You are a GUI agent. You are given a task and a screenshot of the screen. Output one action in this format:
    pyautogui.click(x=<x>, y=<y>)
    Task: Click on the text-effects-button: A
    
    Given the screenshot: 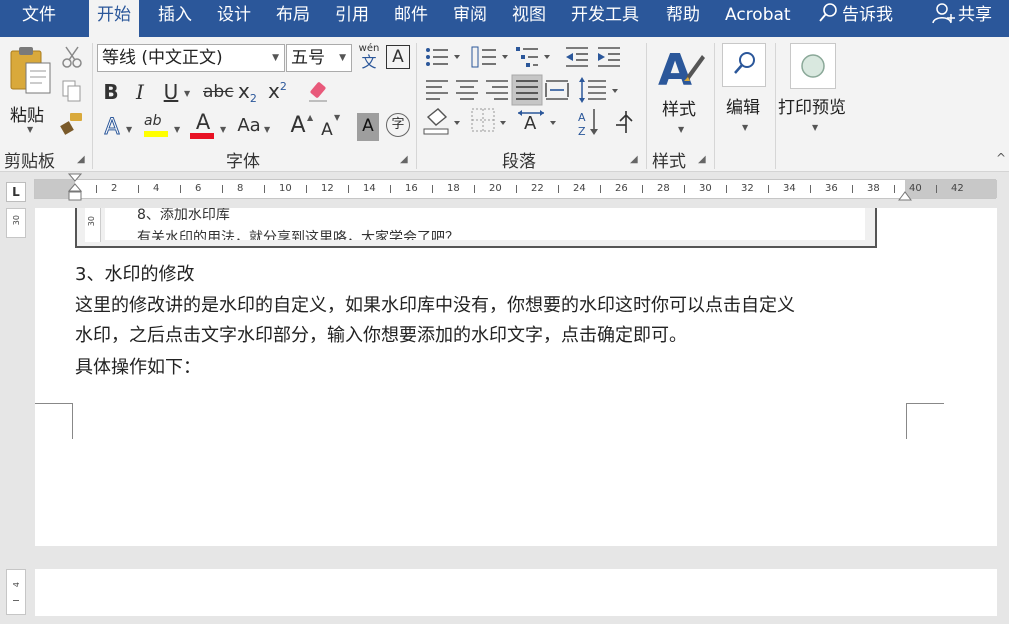 What is the action you would take?
    pyautogui.click(x=112, y=129)
    